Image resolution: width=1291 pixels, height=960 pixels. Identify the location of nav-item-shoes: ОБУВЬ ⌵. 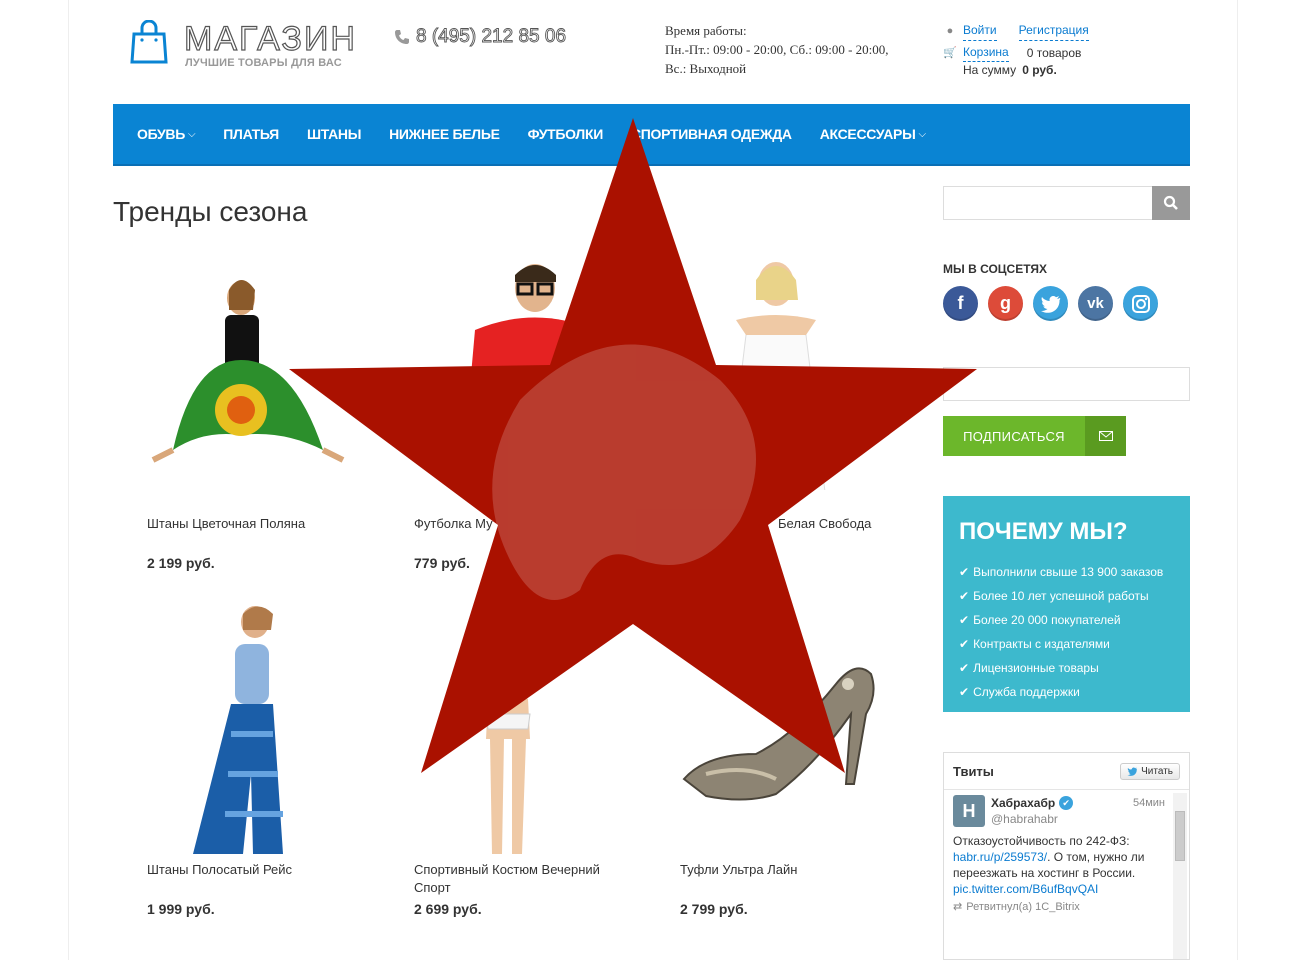
(166, 134).